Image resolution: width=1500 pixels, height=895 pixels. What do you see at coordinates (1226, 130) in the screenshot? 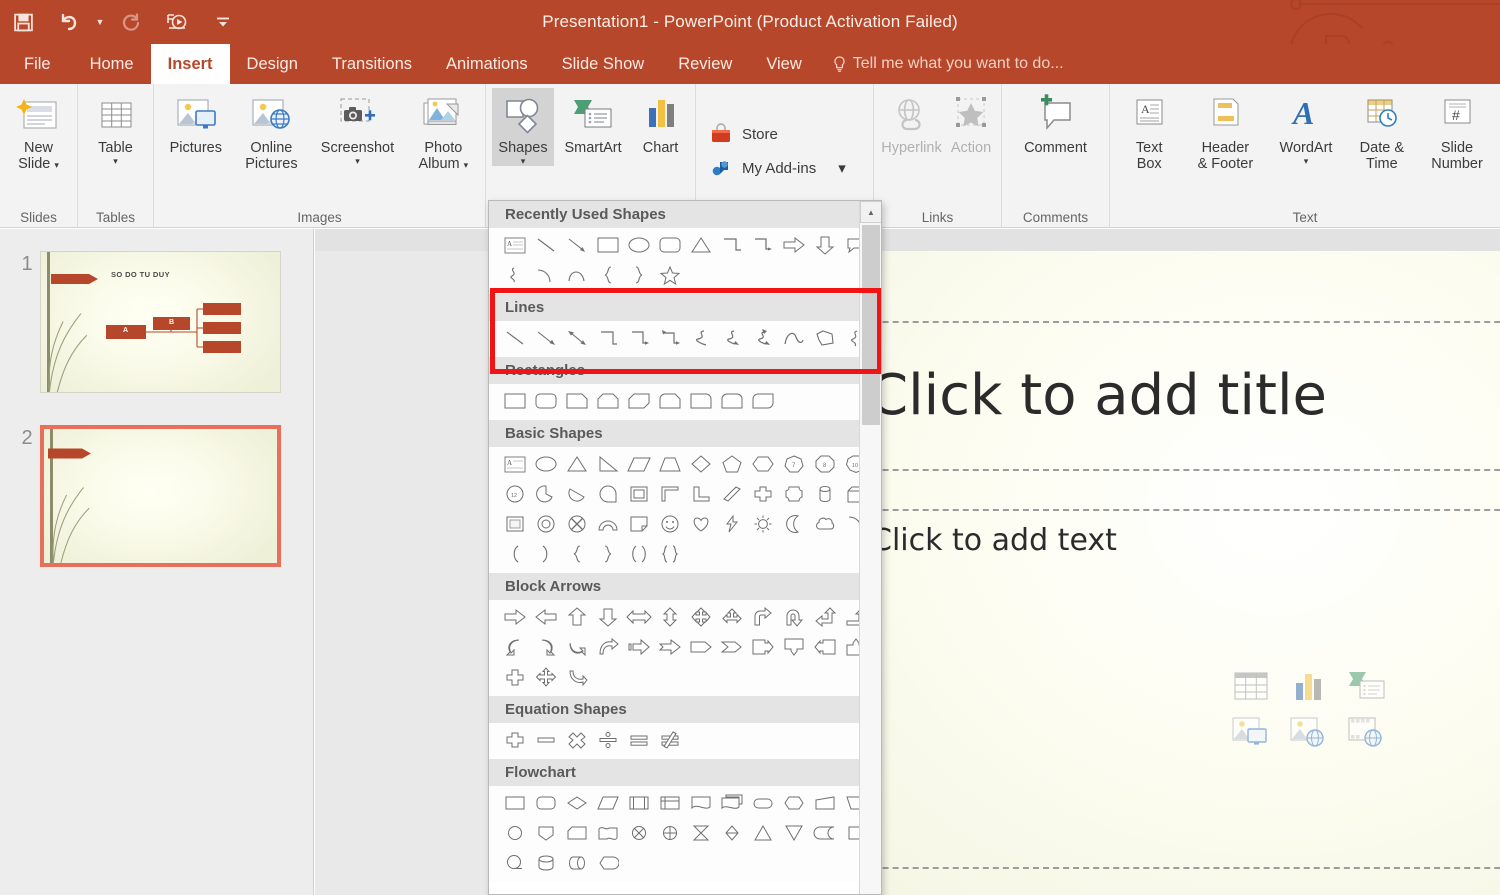
I see `header-footer-button: Header & Footer` at bounding box center [1226, 130].